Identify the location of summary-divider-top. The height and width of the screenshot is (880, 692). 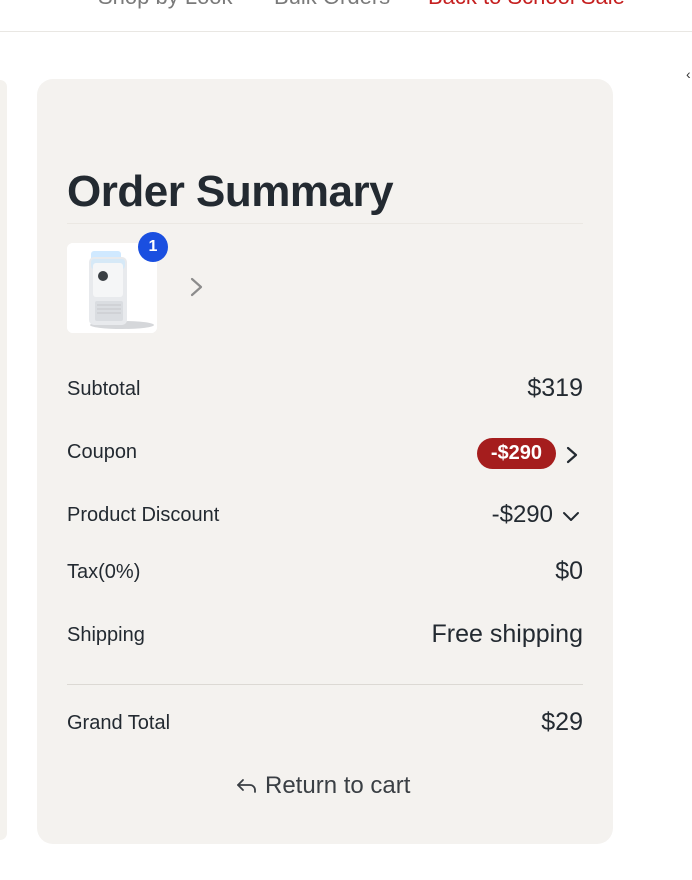
(325, 223).